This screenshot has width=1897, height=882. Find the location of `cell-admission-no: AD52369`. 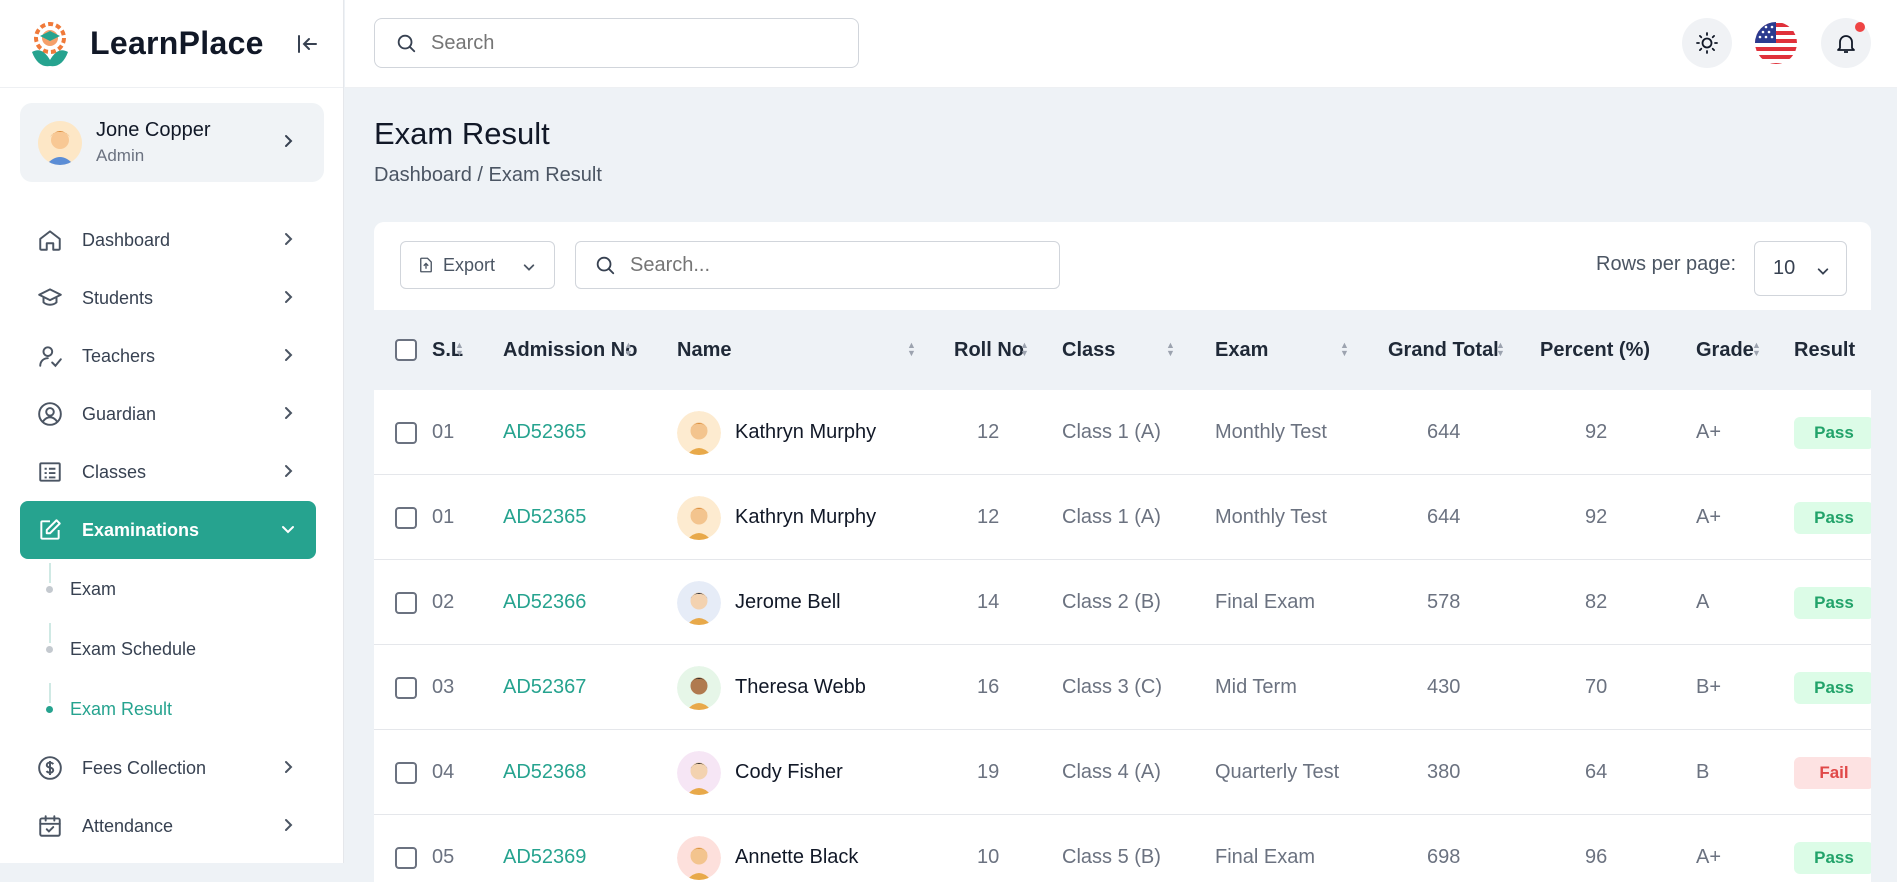

cell-admission-no: AD52369 is located at coordinates (544, 848).